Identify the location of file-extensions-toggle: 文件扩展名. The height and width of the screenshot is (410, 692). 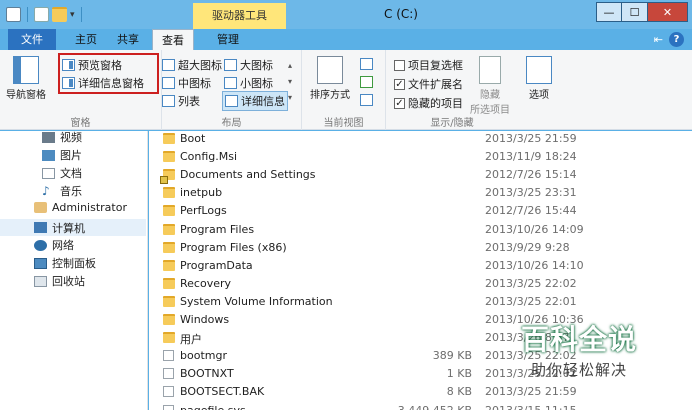
(428, 84).